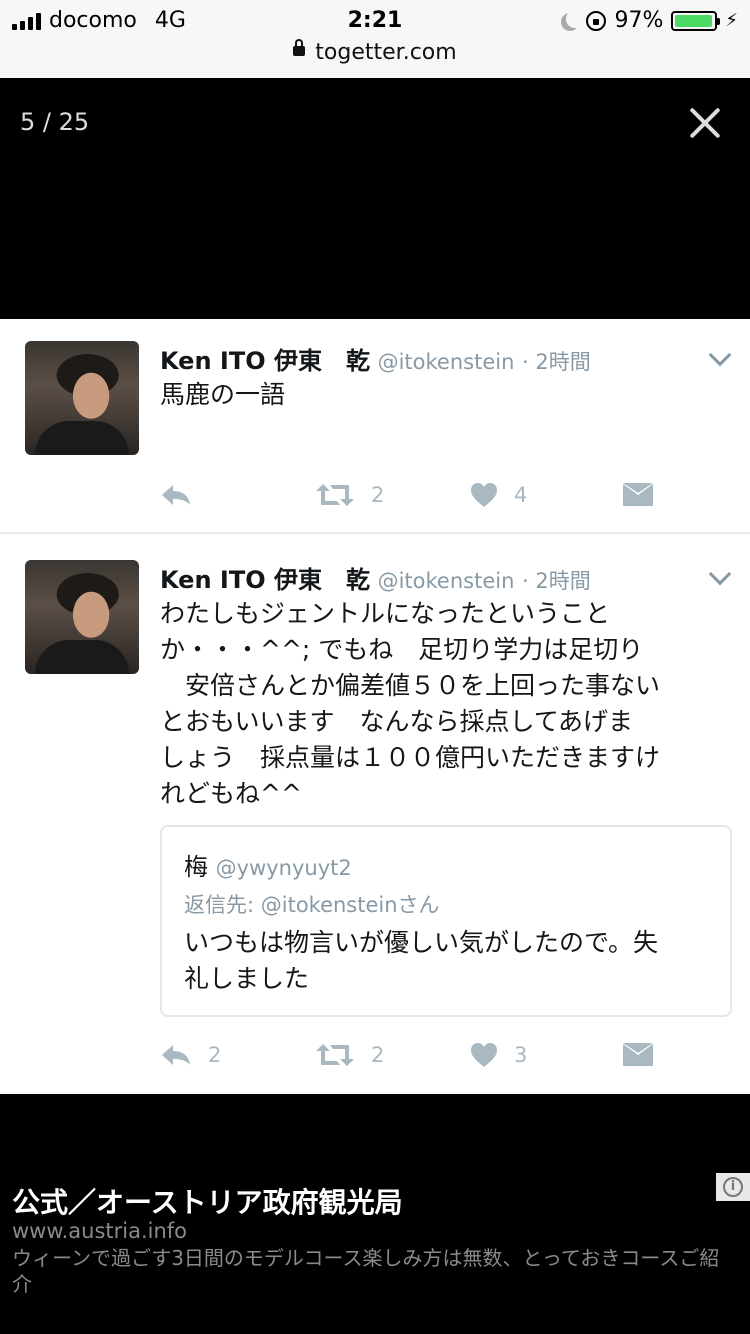 The image size is (750, 1334). I want to click on status-bar: docomo 4G 2:21 97% ⚡, so click(375, 20).